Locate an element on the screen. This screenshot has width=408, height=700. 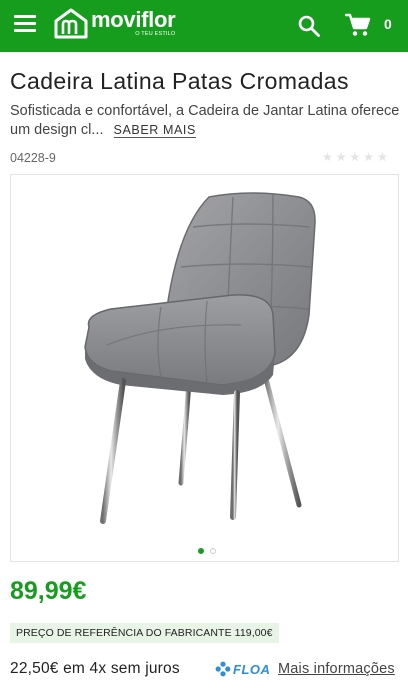
menu-icon is located at coordinates (25, 25).